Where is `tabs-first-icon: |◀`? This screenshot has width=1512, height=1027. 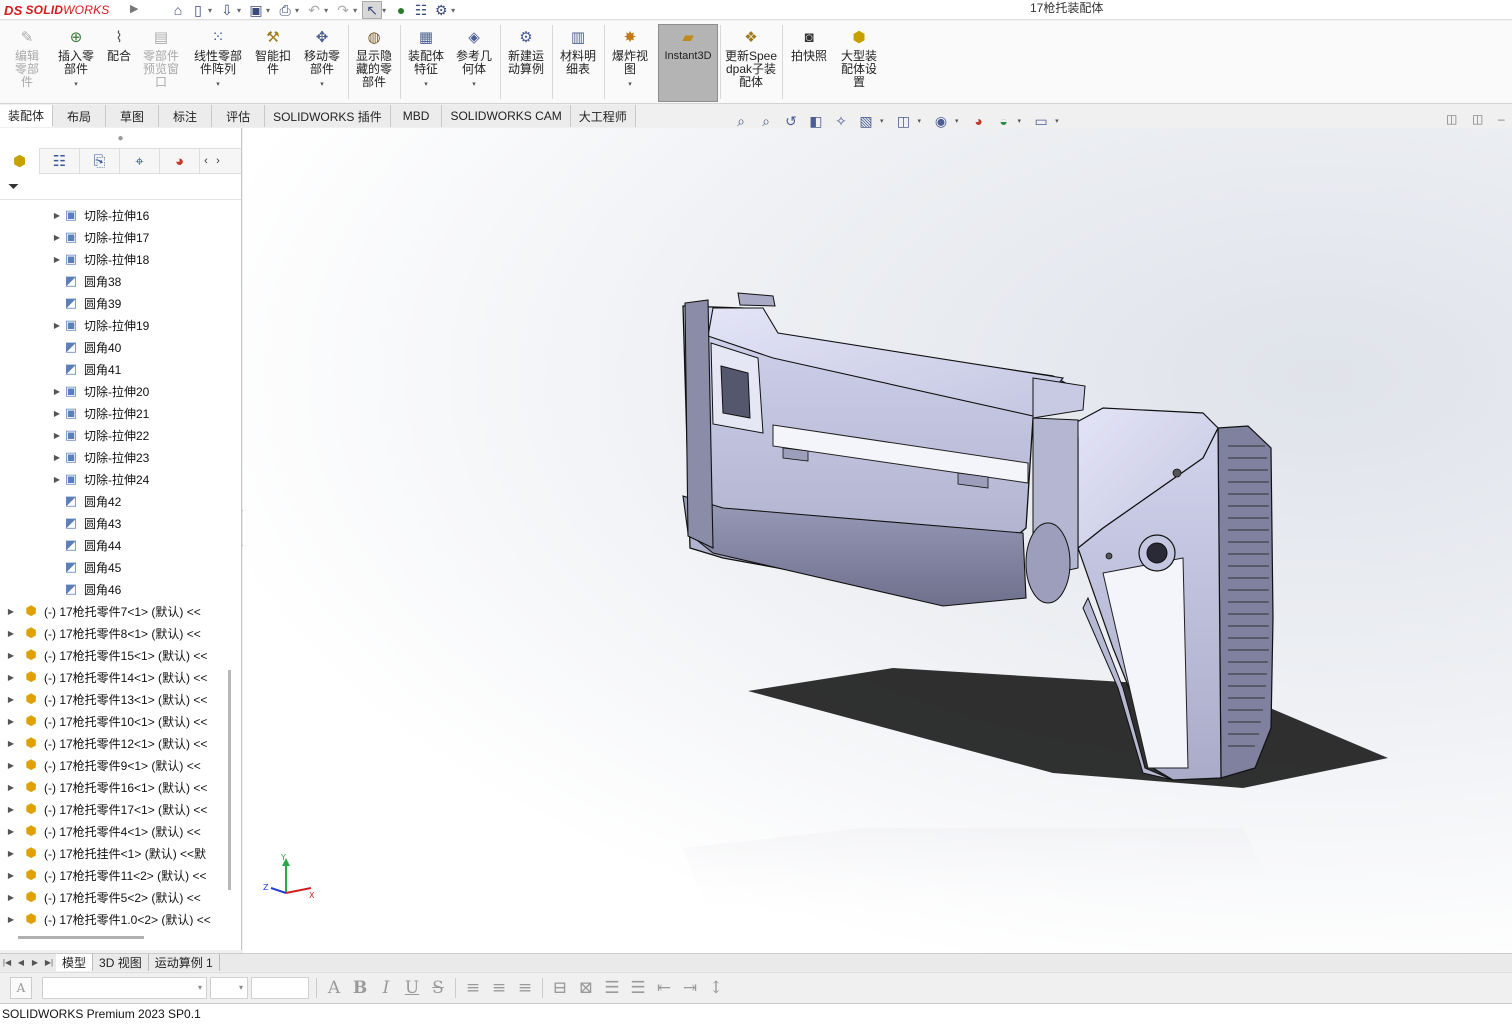 tabs-first-icon: |◀ is located at coordinates (7, 963).